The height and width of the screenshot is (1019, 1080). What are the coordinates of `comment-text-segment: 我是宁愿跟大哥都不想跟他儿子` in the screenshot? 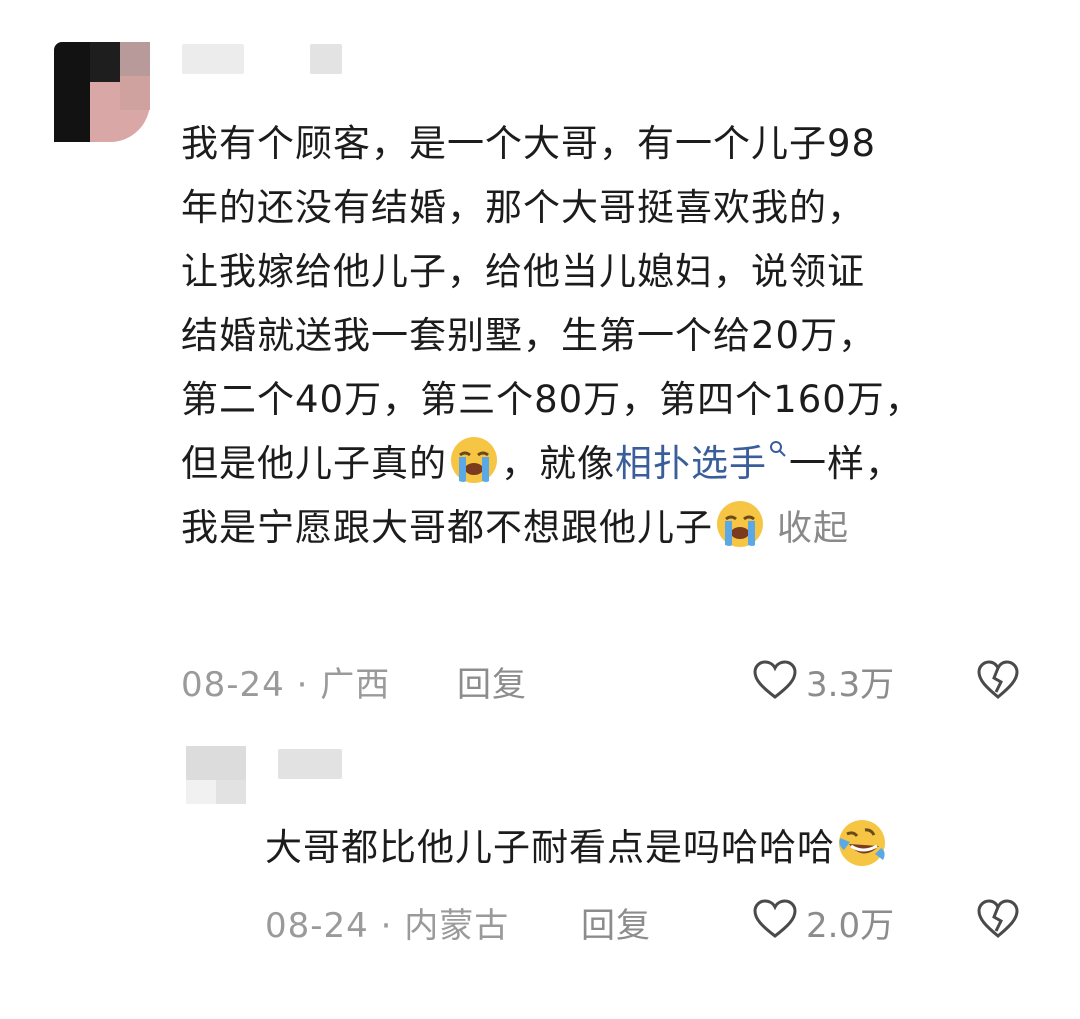 It's located at (447, 527).